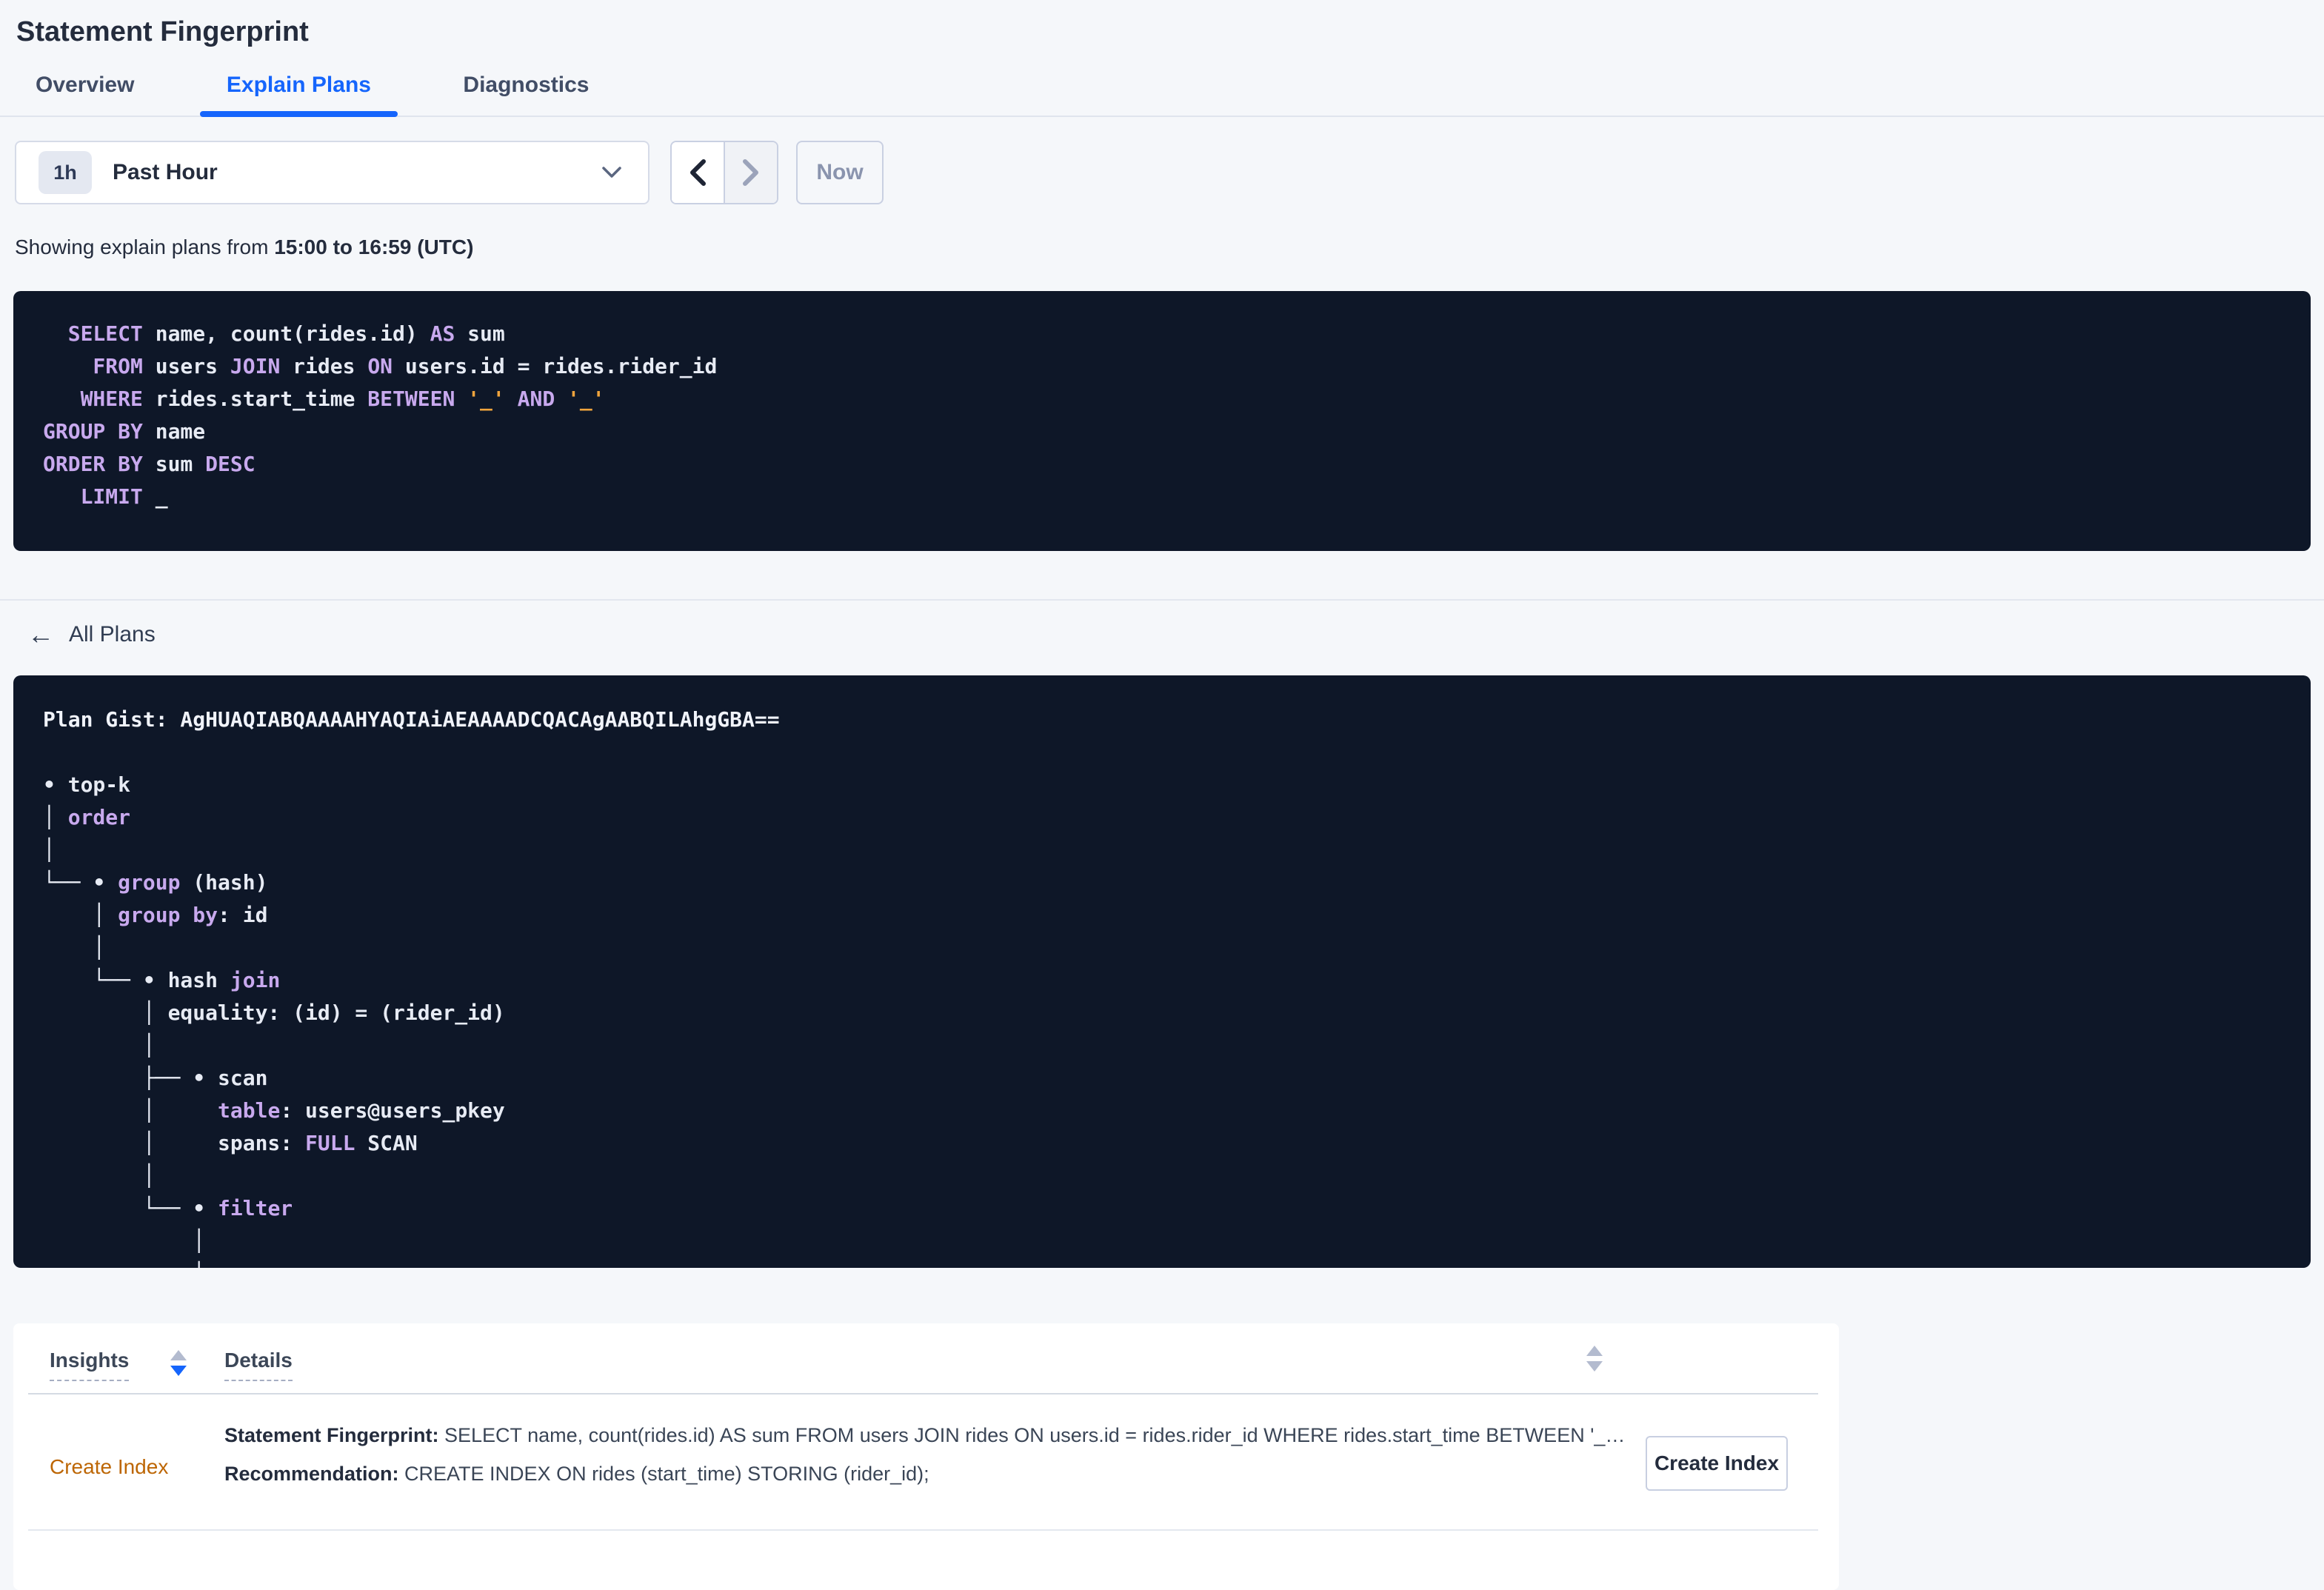 This screenshot has height=1590, width=2324. I want to click on showing-range-bold: 15:00 to 16:59 (UTC), so click(374, 247).